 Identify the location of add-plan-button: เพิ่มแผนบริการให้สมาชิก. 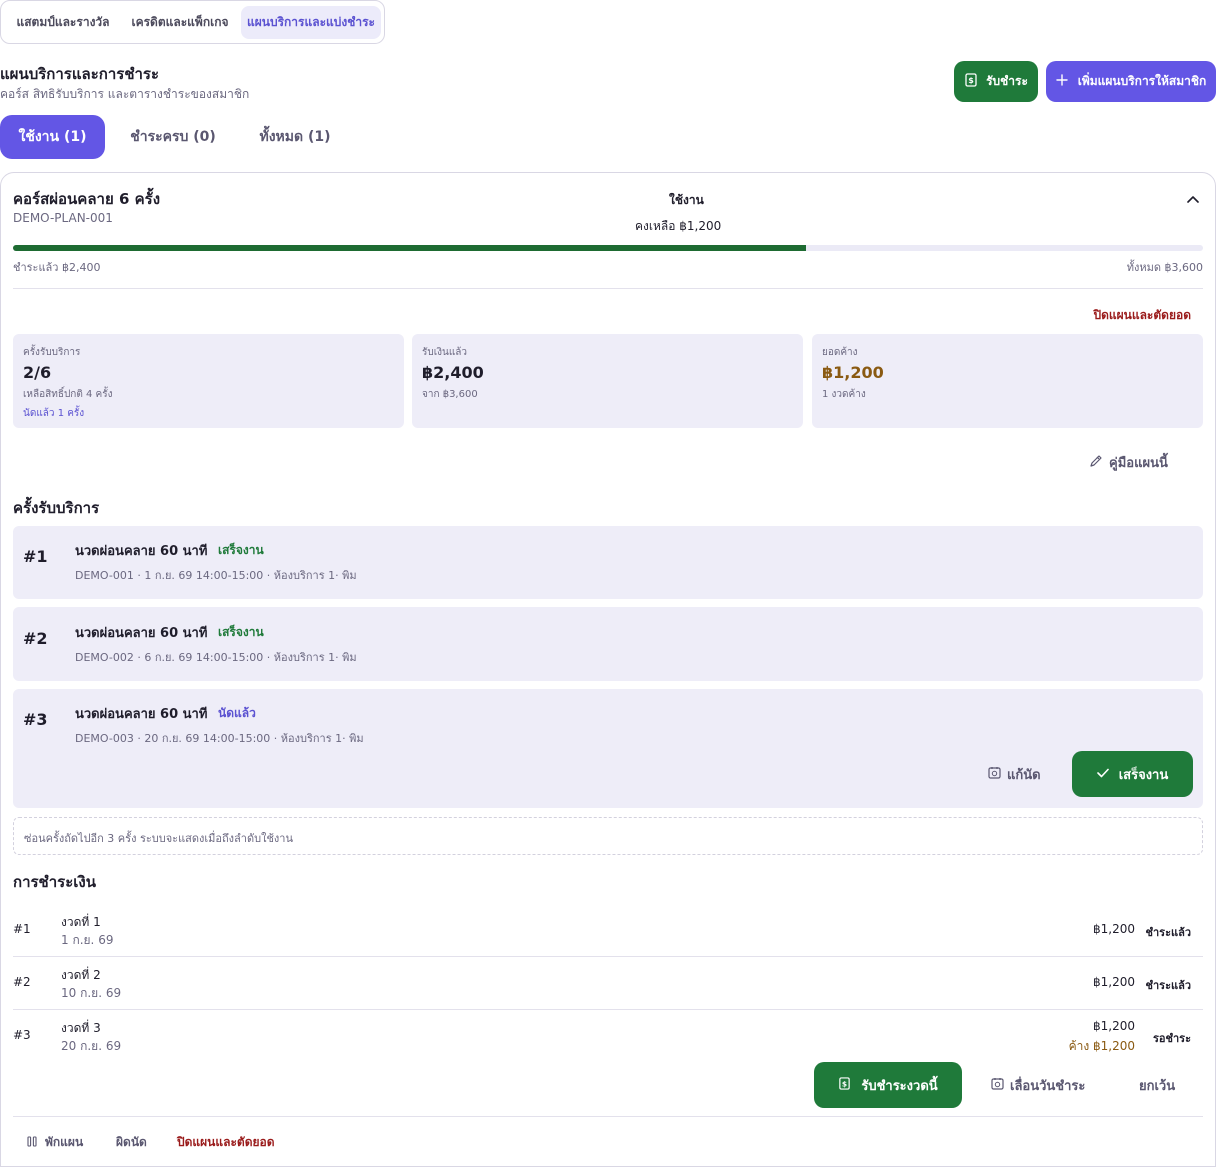
(1131, 81).